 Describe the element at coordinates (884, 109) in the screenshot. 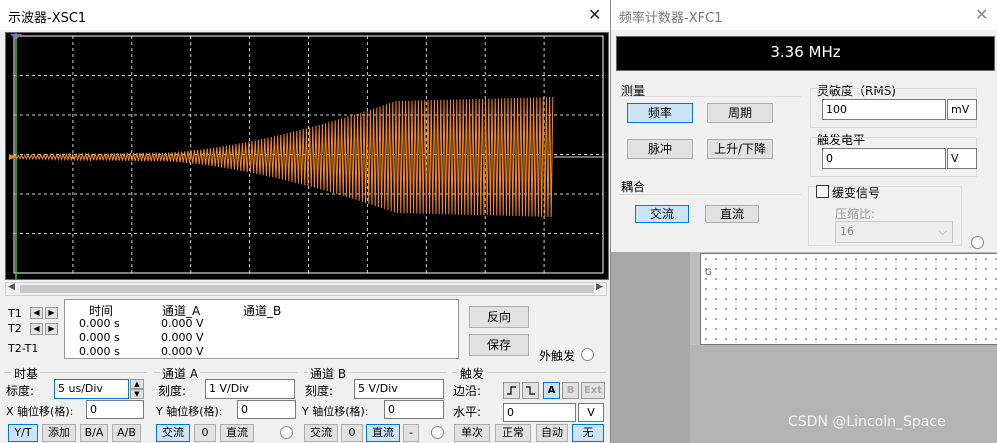

I see `sensitivity-input: 100` at that location.